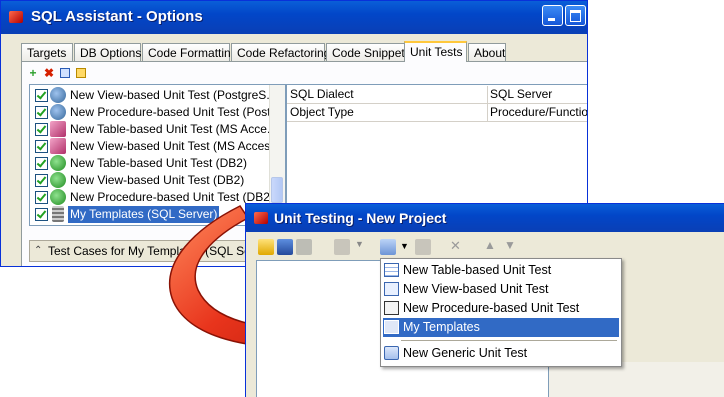  What do you see at coordinates (49, 73) in the screenshot?
I see `delete-icon: ✖` at bounding box center [49, 73].